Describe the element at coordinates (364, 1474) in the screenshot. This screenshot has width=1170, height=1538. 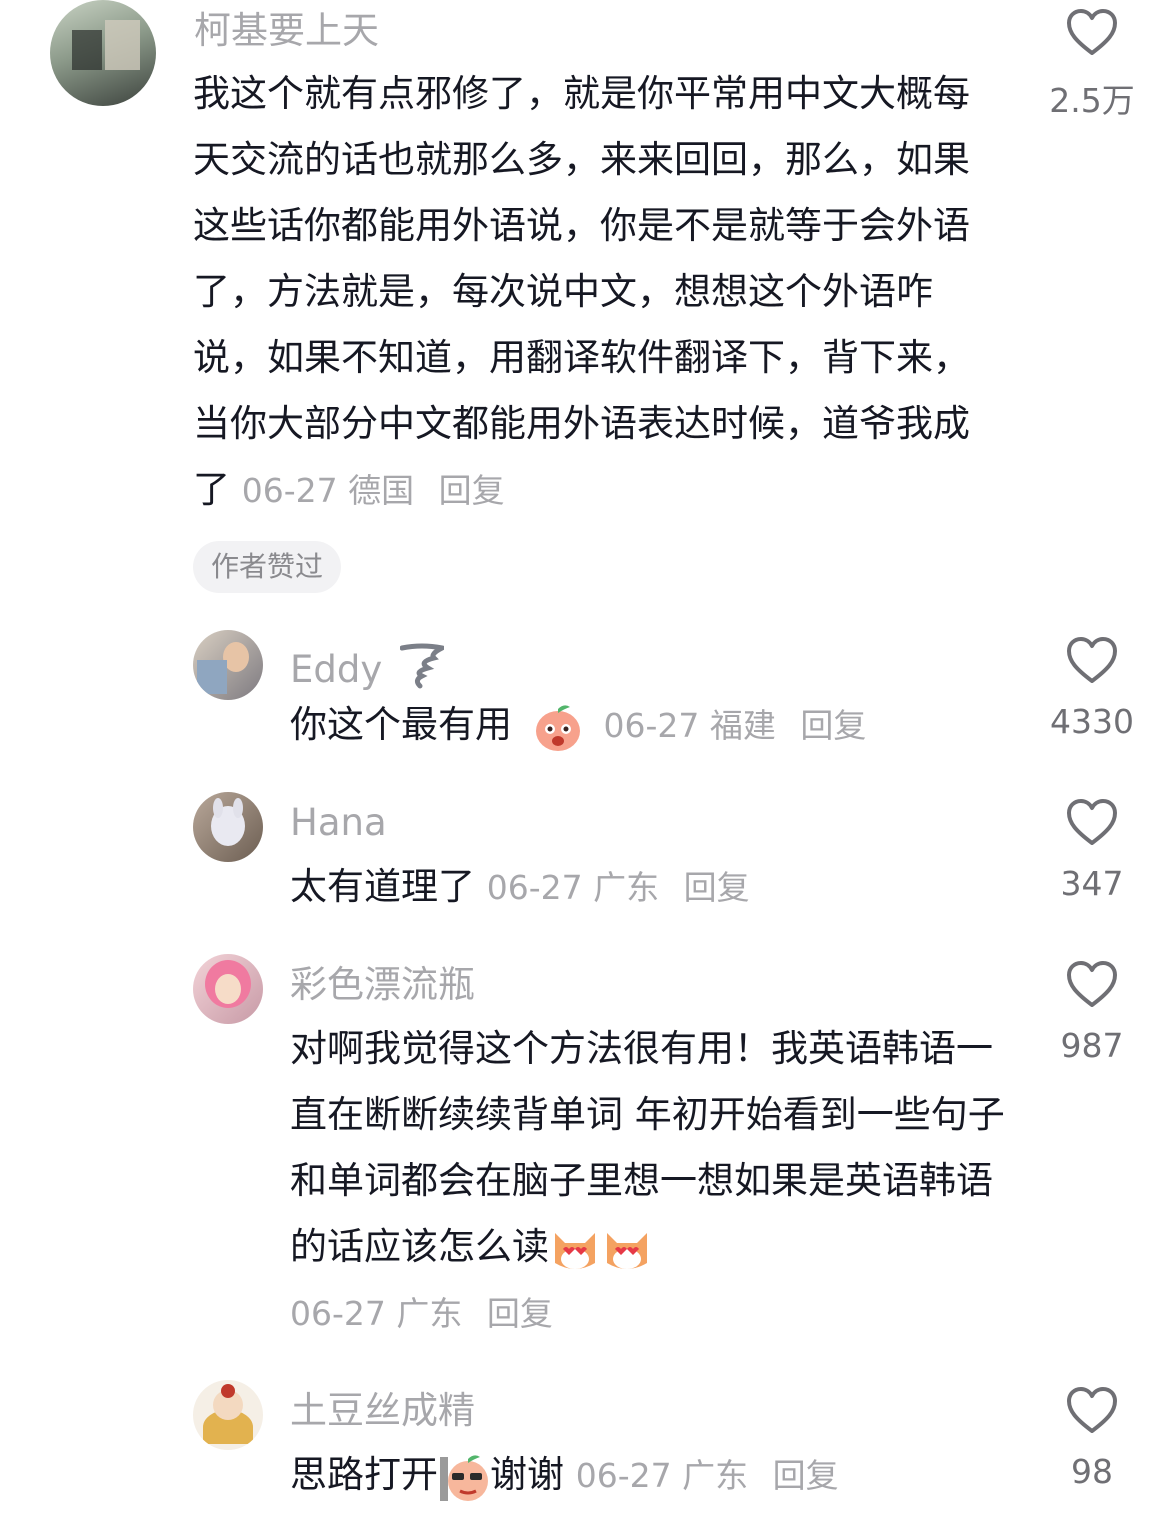
I see `comment-content: 思路打开` at that location.